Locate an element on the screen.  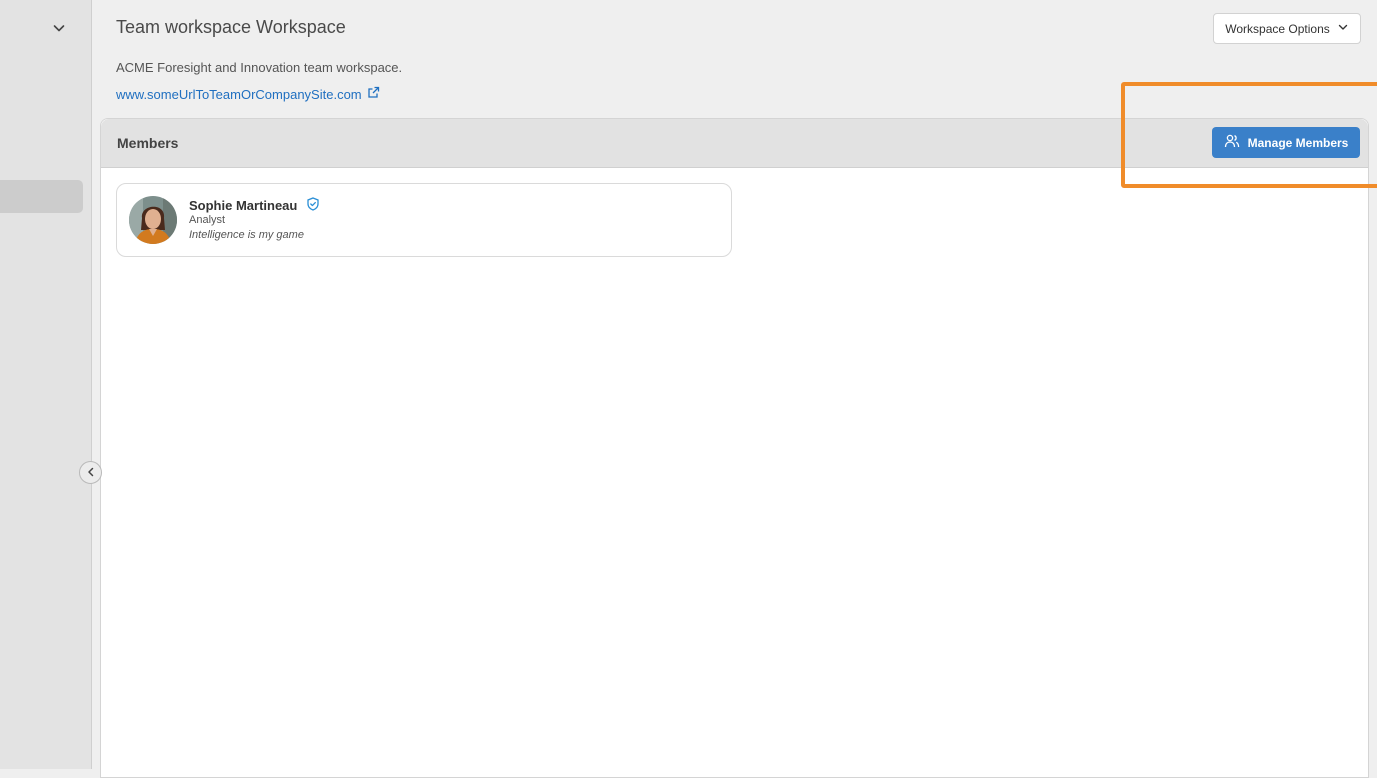
workspace-link-text: www.someUrlToTeamOrCompanySite.com is located at coordinates (239, 94).